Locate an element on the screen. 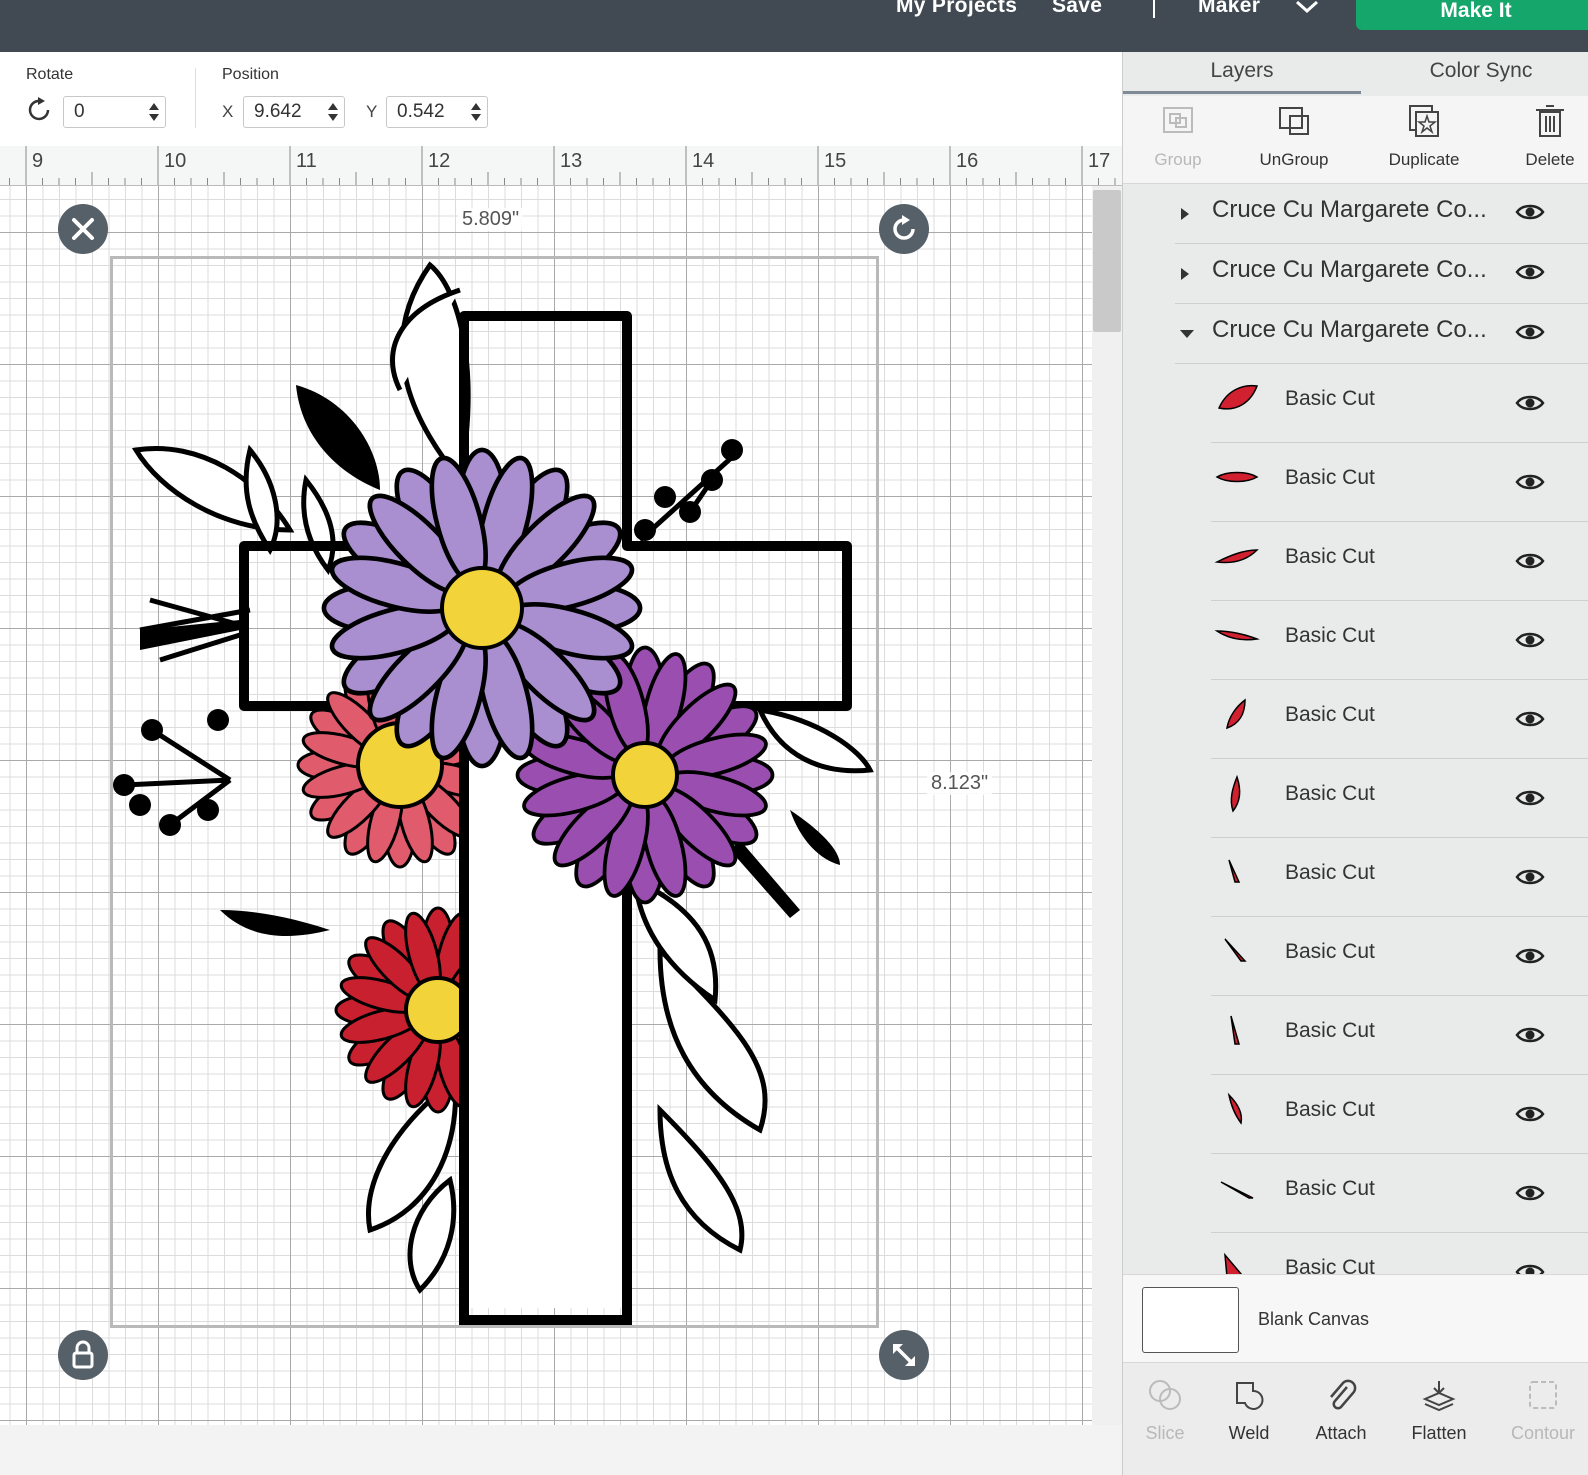 This screenshot has height=1475, width=1588. resize-handle is located at coordinates (904, 1355).